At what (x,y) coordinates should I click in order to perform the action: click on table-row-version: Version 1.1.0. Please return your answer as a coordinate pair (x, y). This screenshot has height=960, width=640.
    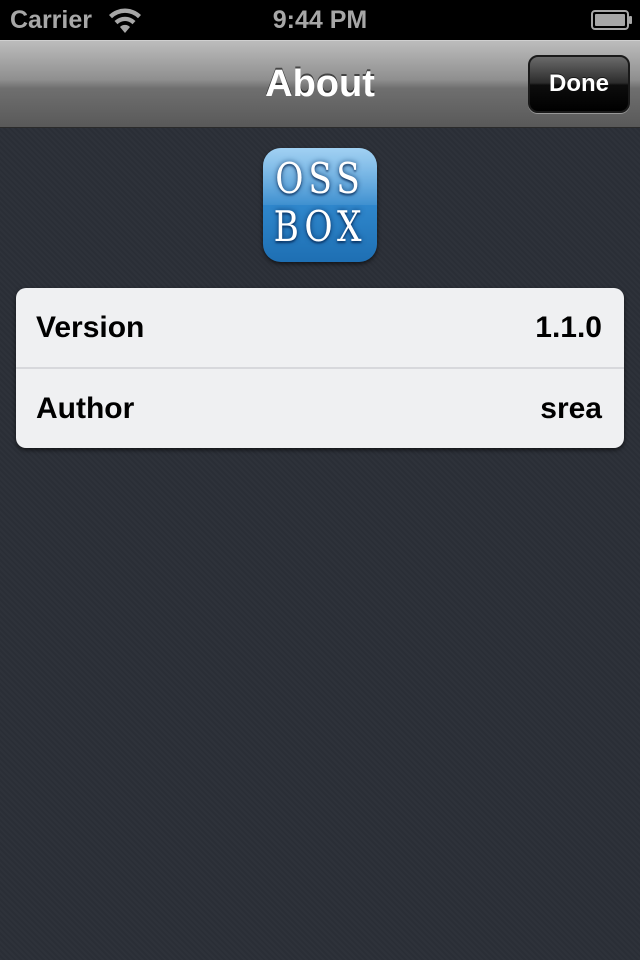
    Looking at the image, I should click on (320, 328).